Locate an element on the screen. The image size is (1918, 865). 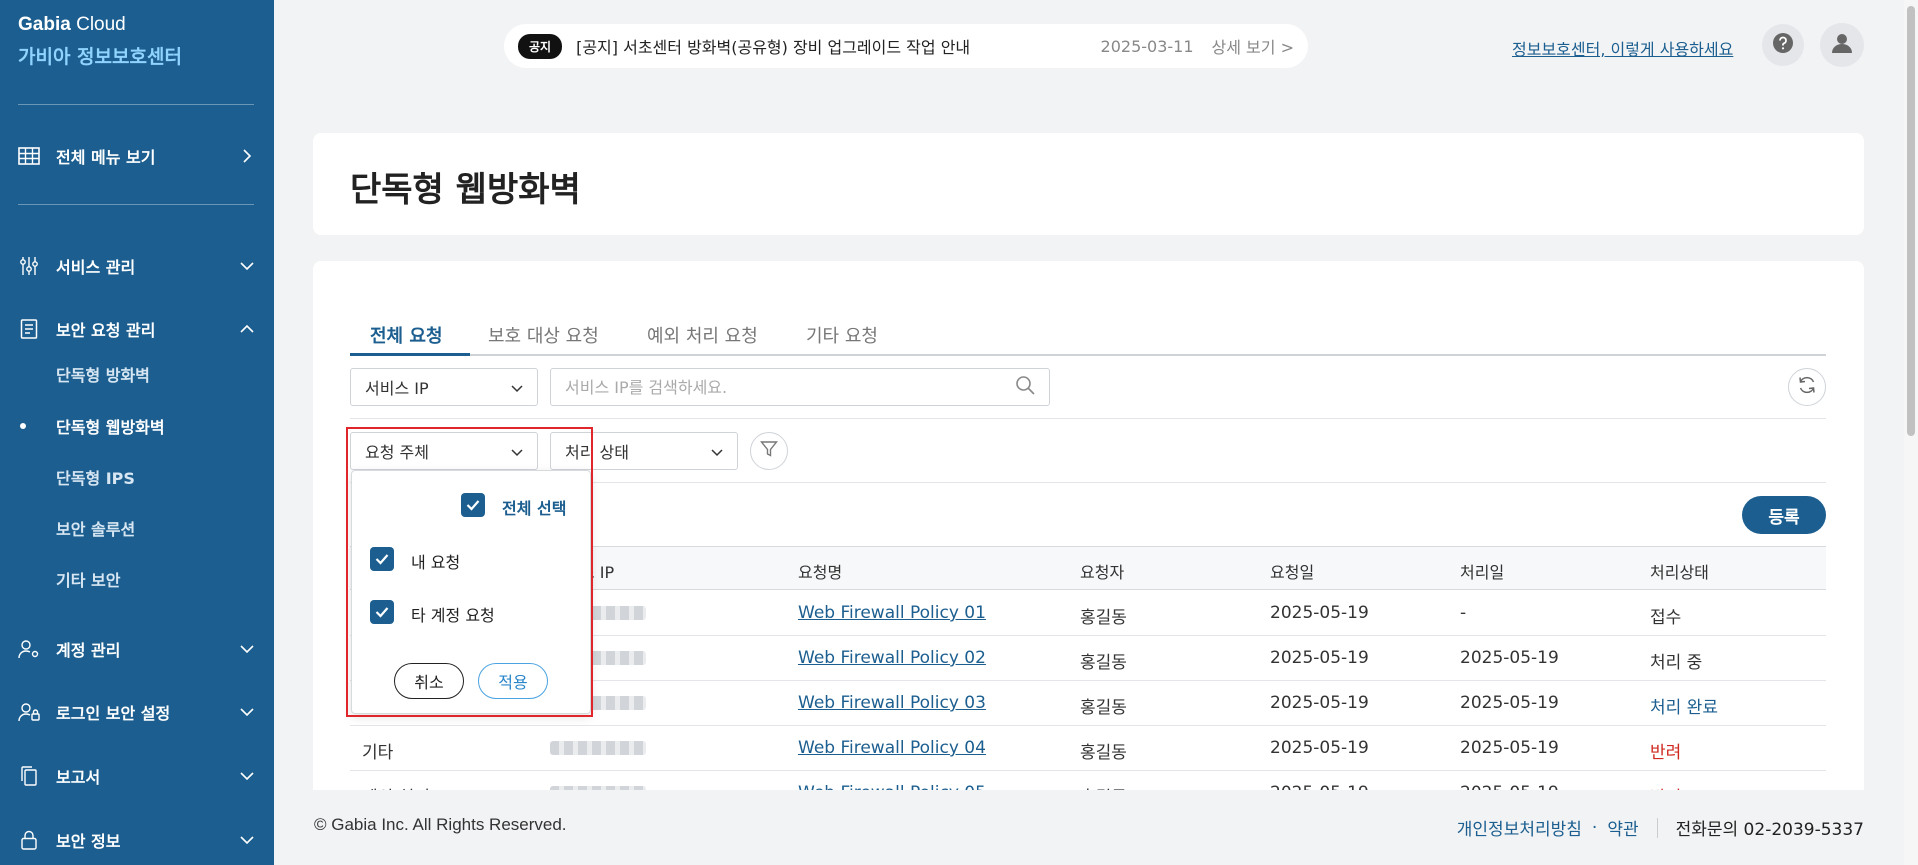
lock-icon is located at coordinates (29, 840).